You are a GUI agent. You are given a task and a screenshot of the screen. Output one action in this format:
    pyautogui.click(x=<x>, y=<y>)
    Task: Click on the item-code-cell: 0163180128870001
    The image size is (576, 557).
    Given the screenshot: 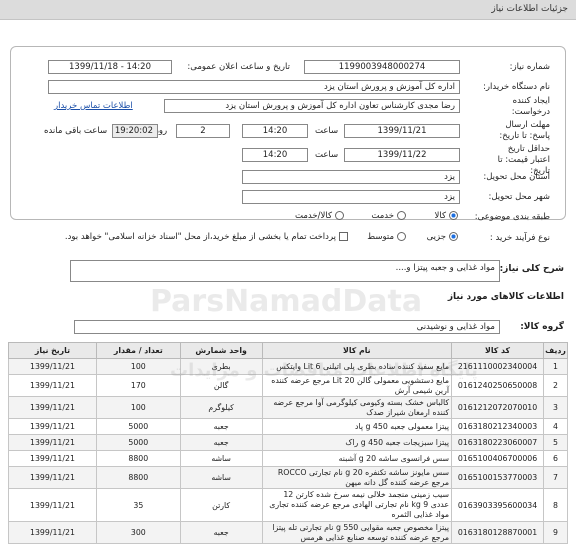 What is the action you would take?
    pyautogui.click(x=498, y=532)
    